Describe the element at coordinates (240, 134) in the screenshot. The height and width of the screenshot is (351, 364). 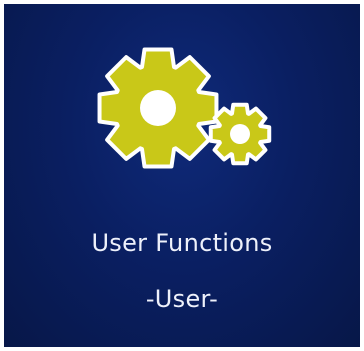
I see `small-gear-icon` at that location.